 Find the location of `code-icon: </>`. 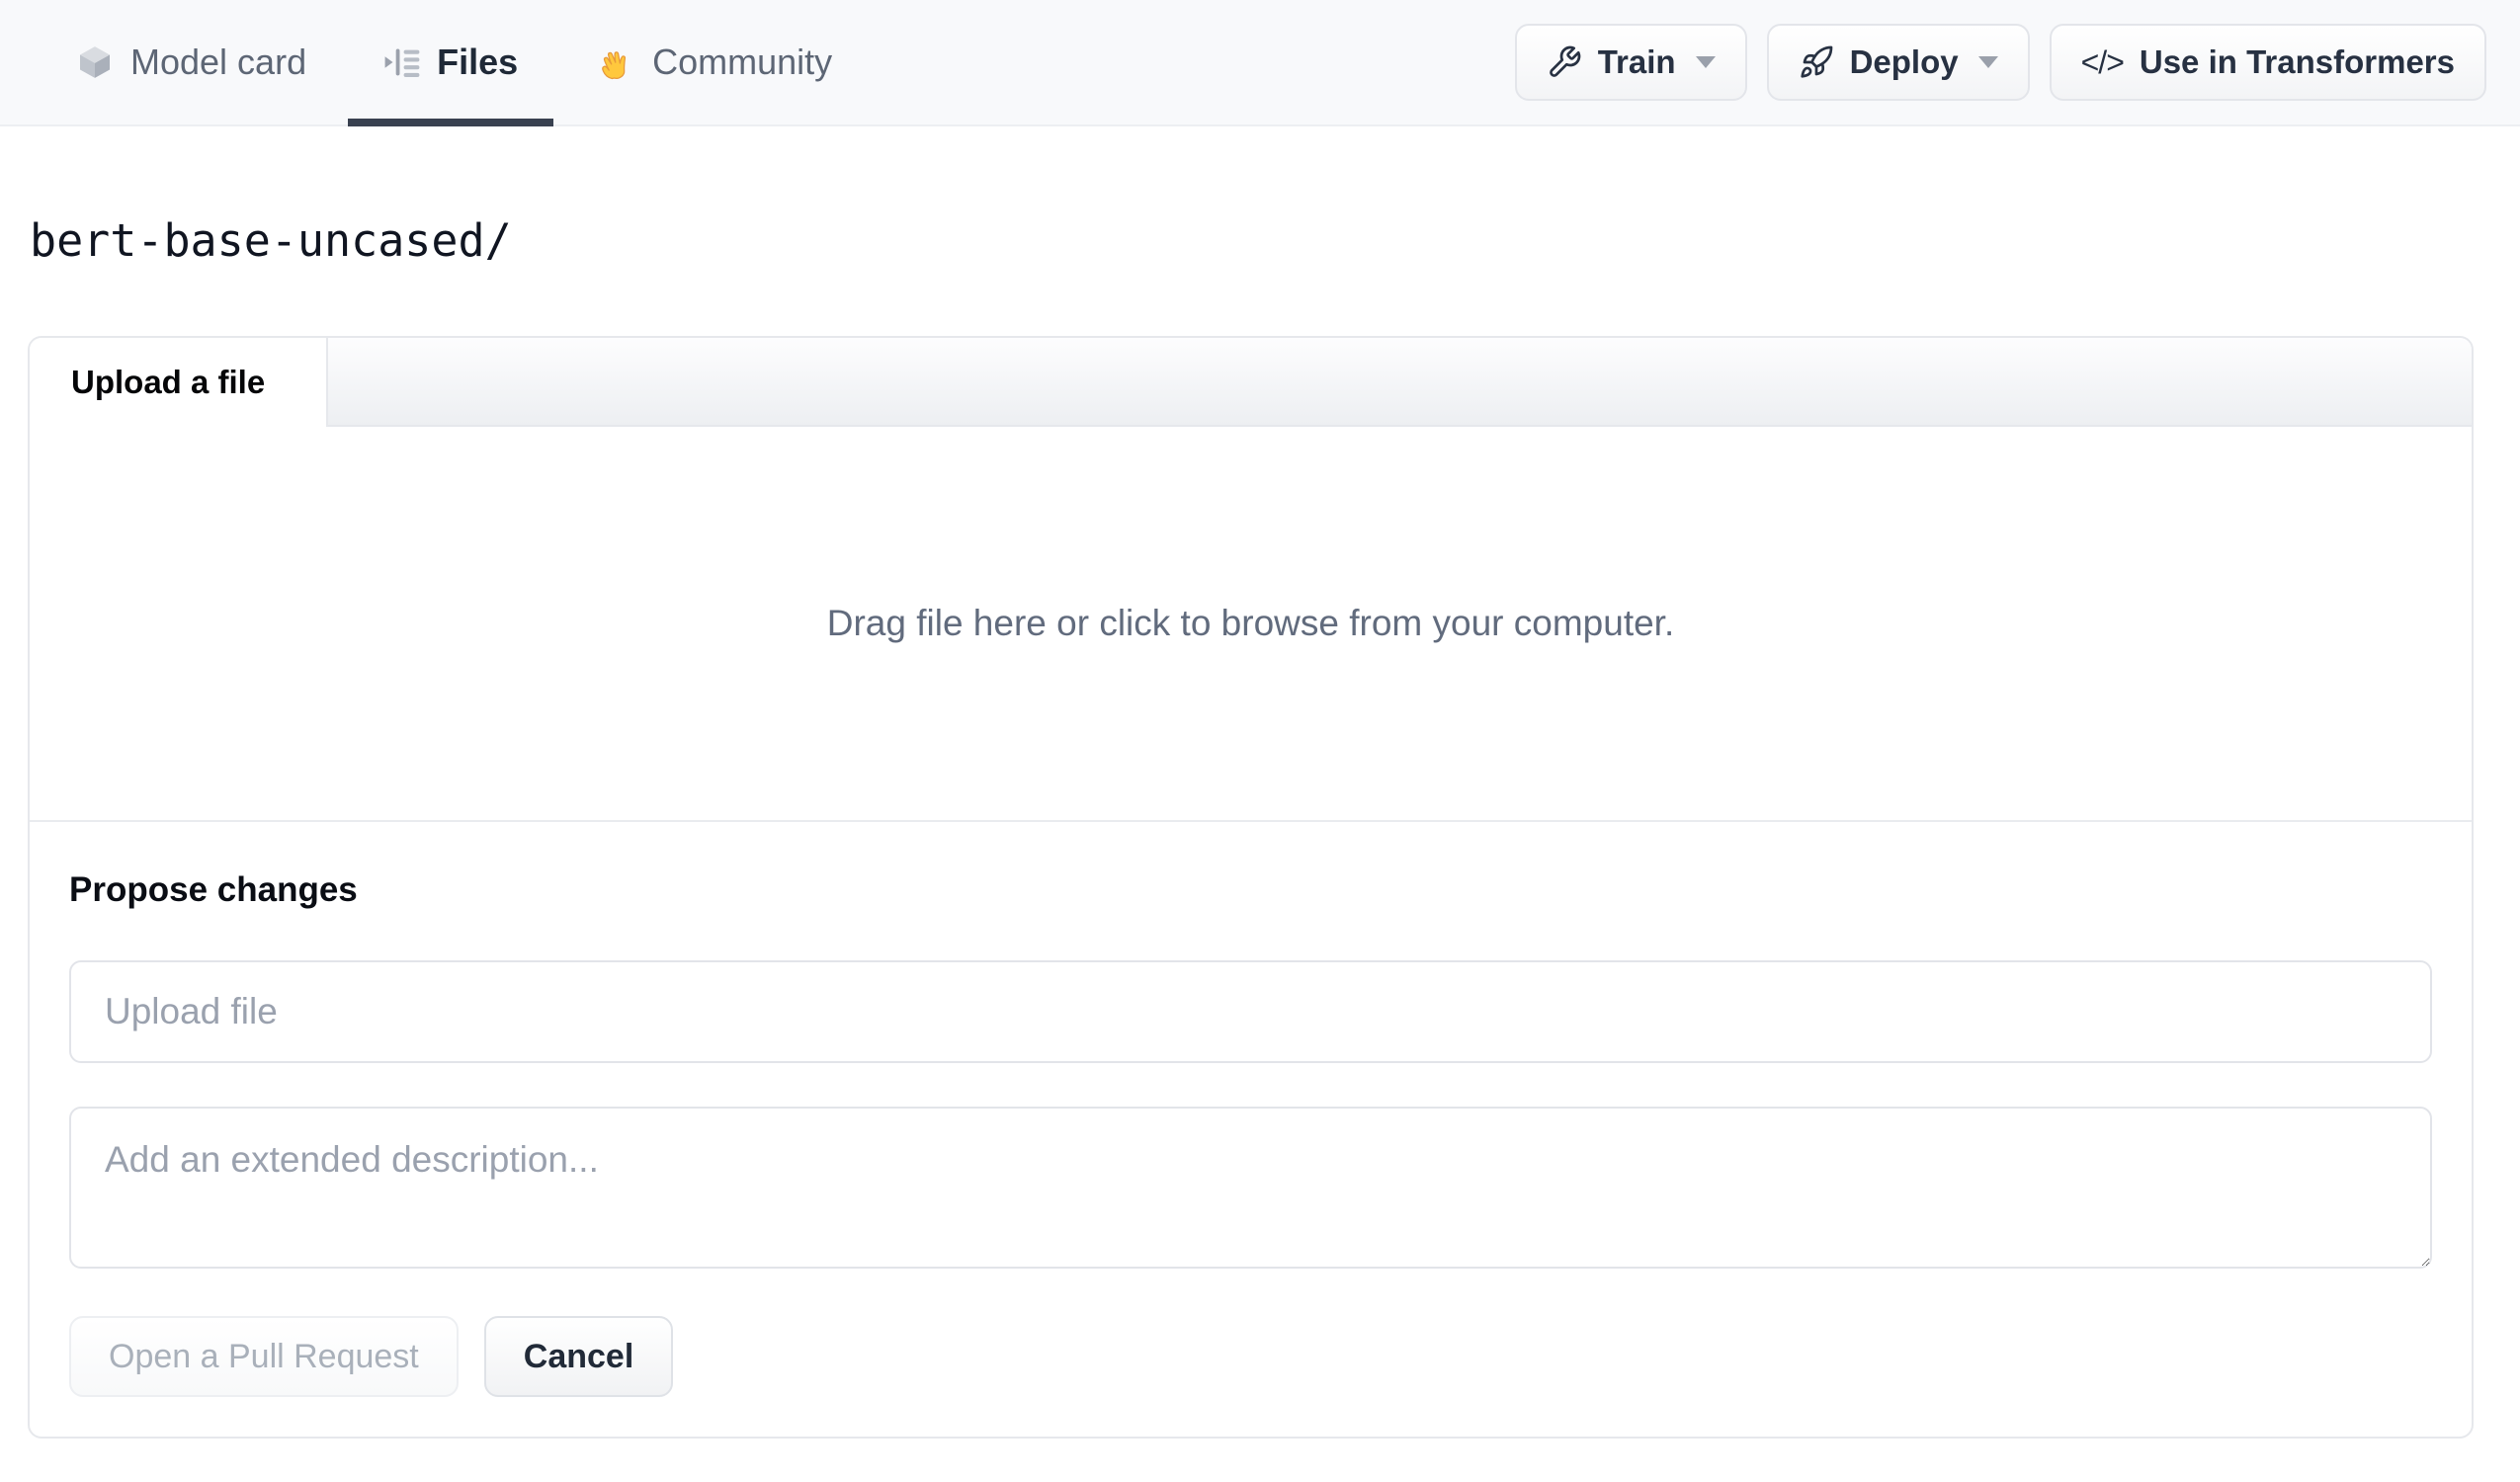

code-icon: </> is located at coordinates (2102, 61).